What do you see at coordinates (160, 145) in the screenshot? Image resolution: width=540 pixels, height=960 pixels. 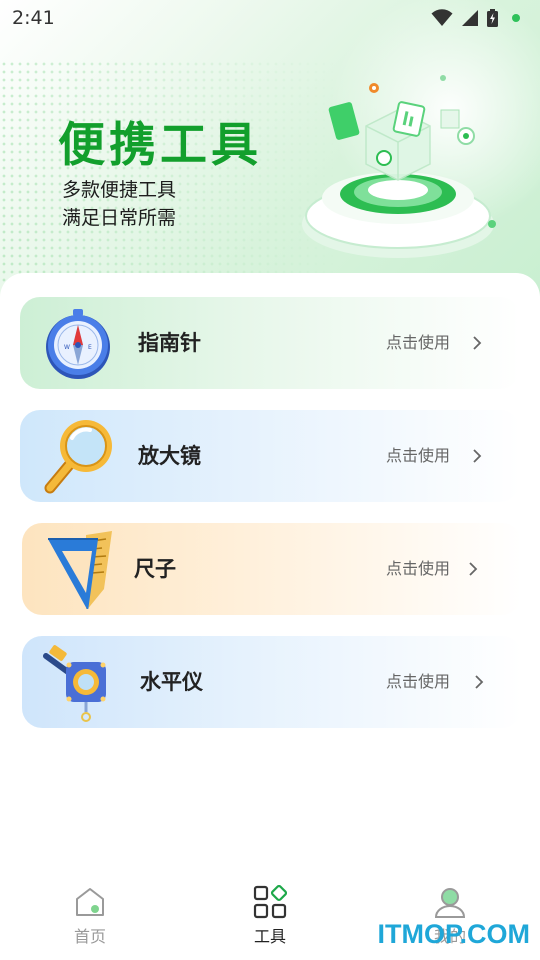 I see `hero-title: 便携工具` at bounding box center [160, 145].